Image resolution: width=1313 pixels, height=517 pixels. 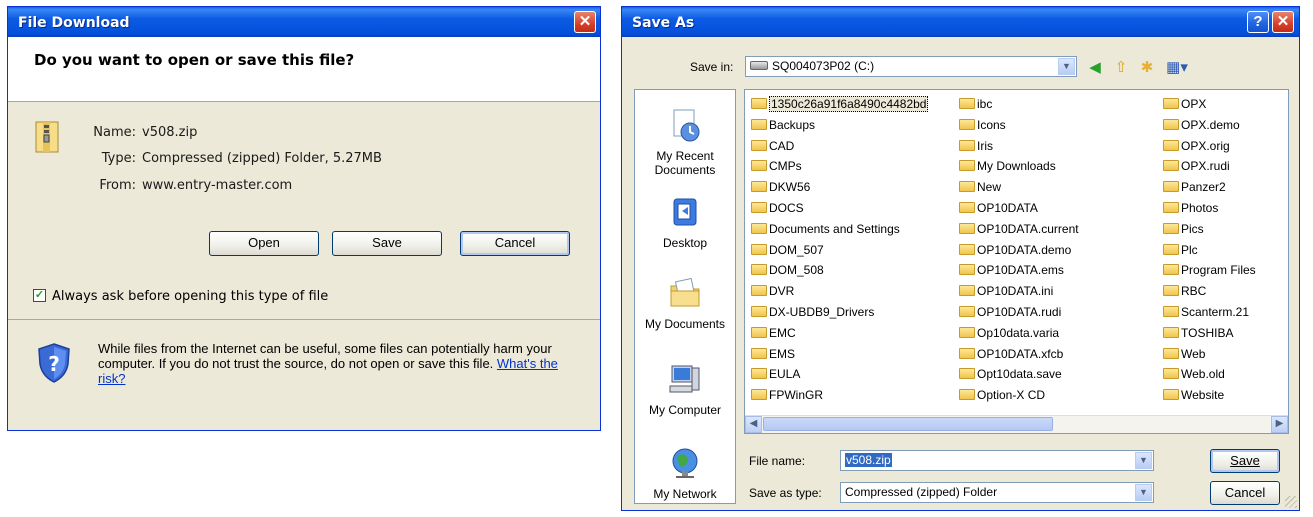 I want to click on folder-item: DKW56, so click(x=780, y=187).